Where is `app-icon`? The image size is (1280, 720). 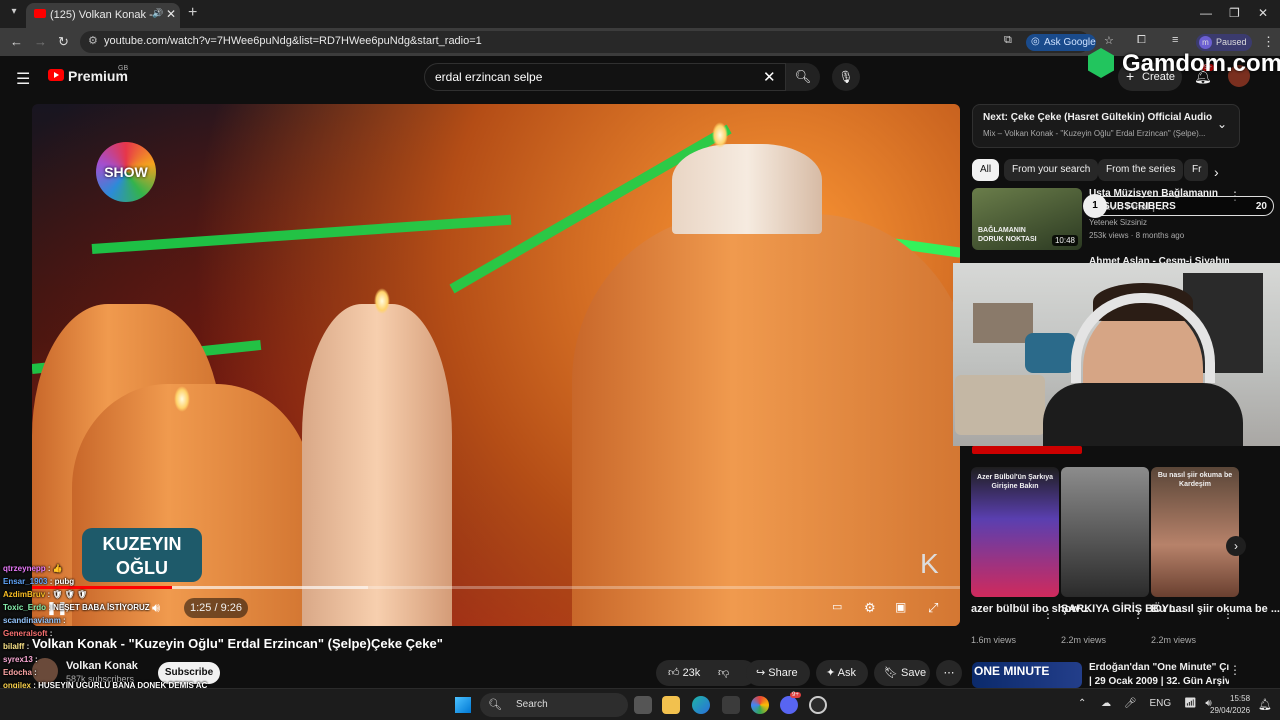
app-icon is located at coordinates (818, 705).